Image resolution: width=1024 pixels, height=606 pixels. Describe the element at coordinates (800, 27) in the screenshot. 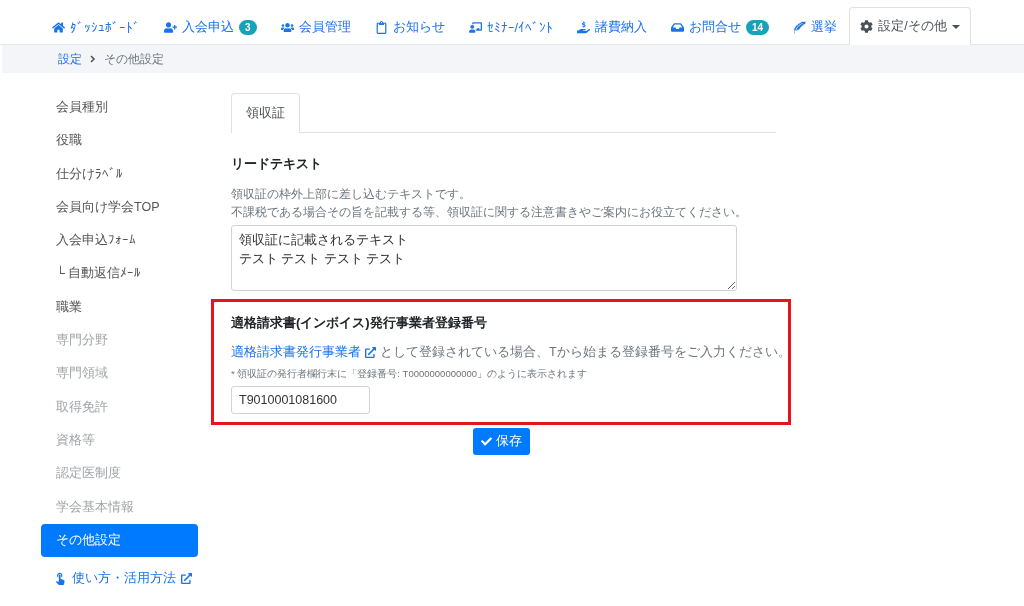

I see `feather-icon` at that location.